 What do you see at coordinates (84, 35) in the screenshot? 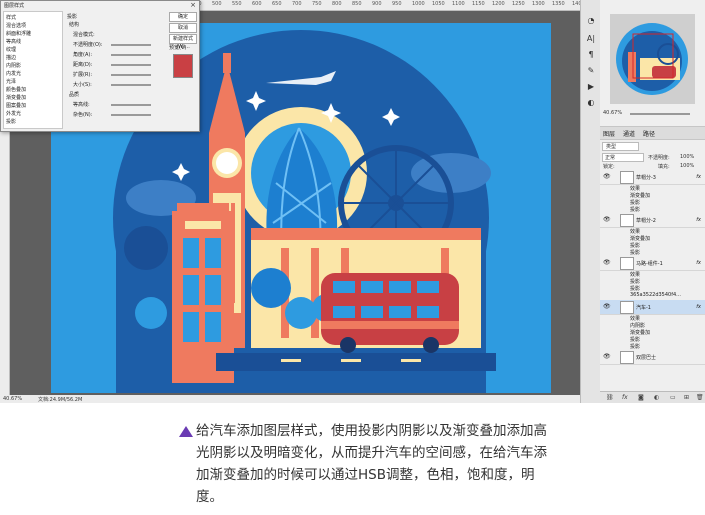
I see `setting-label: 混合模式:` at bounding box center [84, 35].